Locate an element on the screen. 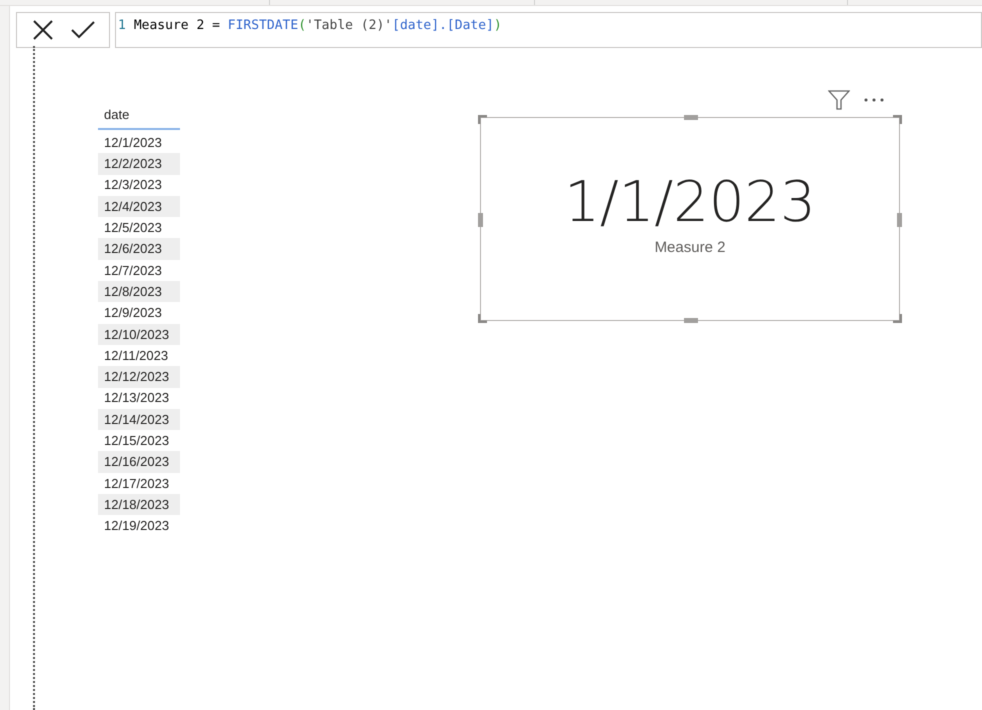  table-cell-text: 12/11/2023 is located at coordinates (136, 355).